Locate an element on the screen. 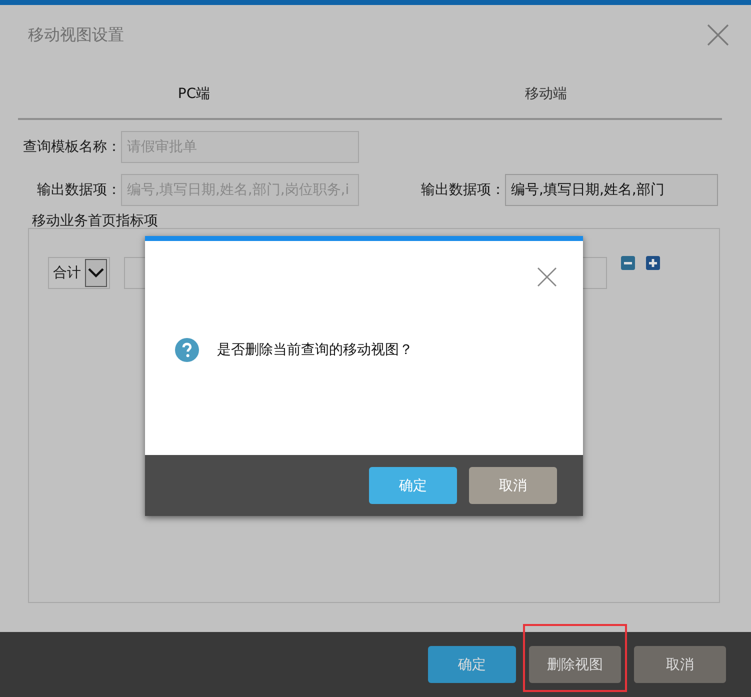 The height and width of the screenshot is (697, 751). tab: 移动端 is located at coordinates (546, 99).